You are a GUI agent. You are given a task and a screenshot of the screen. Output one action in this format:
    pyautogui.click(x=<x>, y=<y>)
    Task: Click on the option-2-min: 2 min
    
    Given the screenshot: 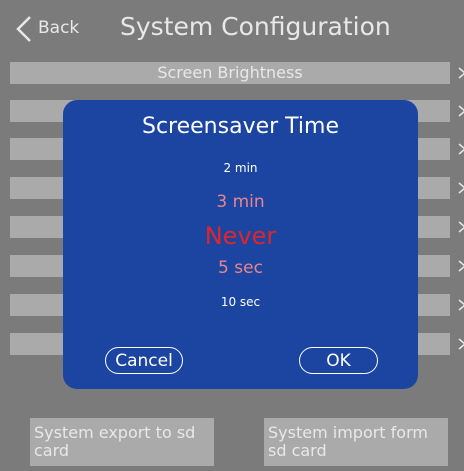 What is the action you would take?
    pyautogui.click(x=240, y=168)
    